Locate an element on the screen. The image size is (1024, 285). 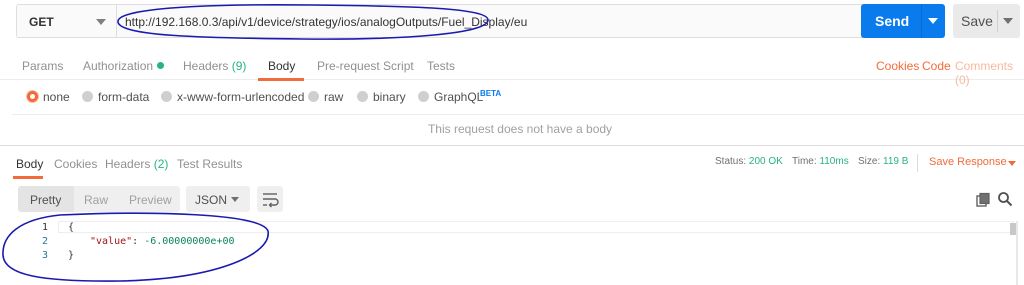
line-number: 1 is located at coordinates (44, 227).